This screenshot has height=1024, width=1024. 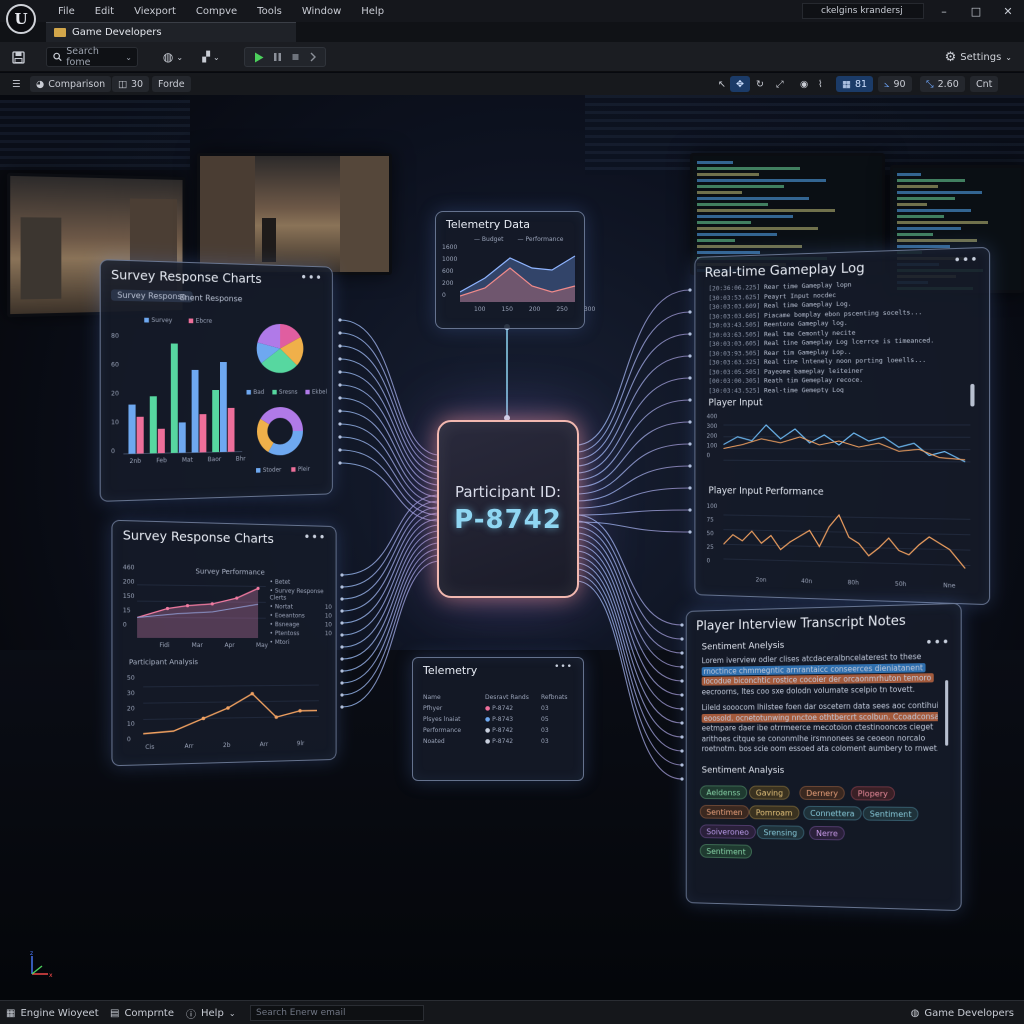 What do you see at coordinates (981, 57) in the screenshot?
I see `settings-label: Settings` at bounding box center [981, 57].